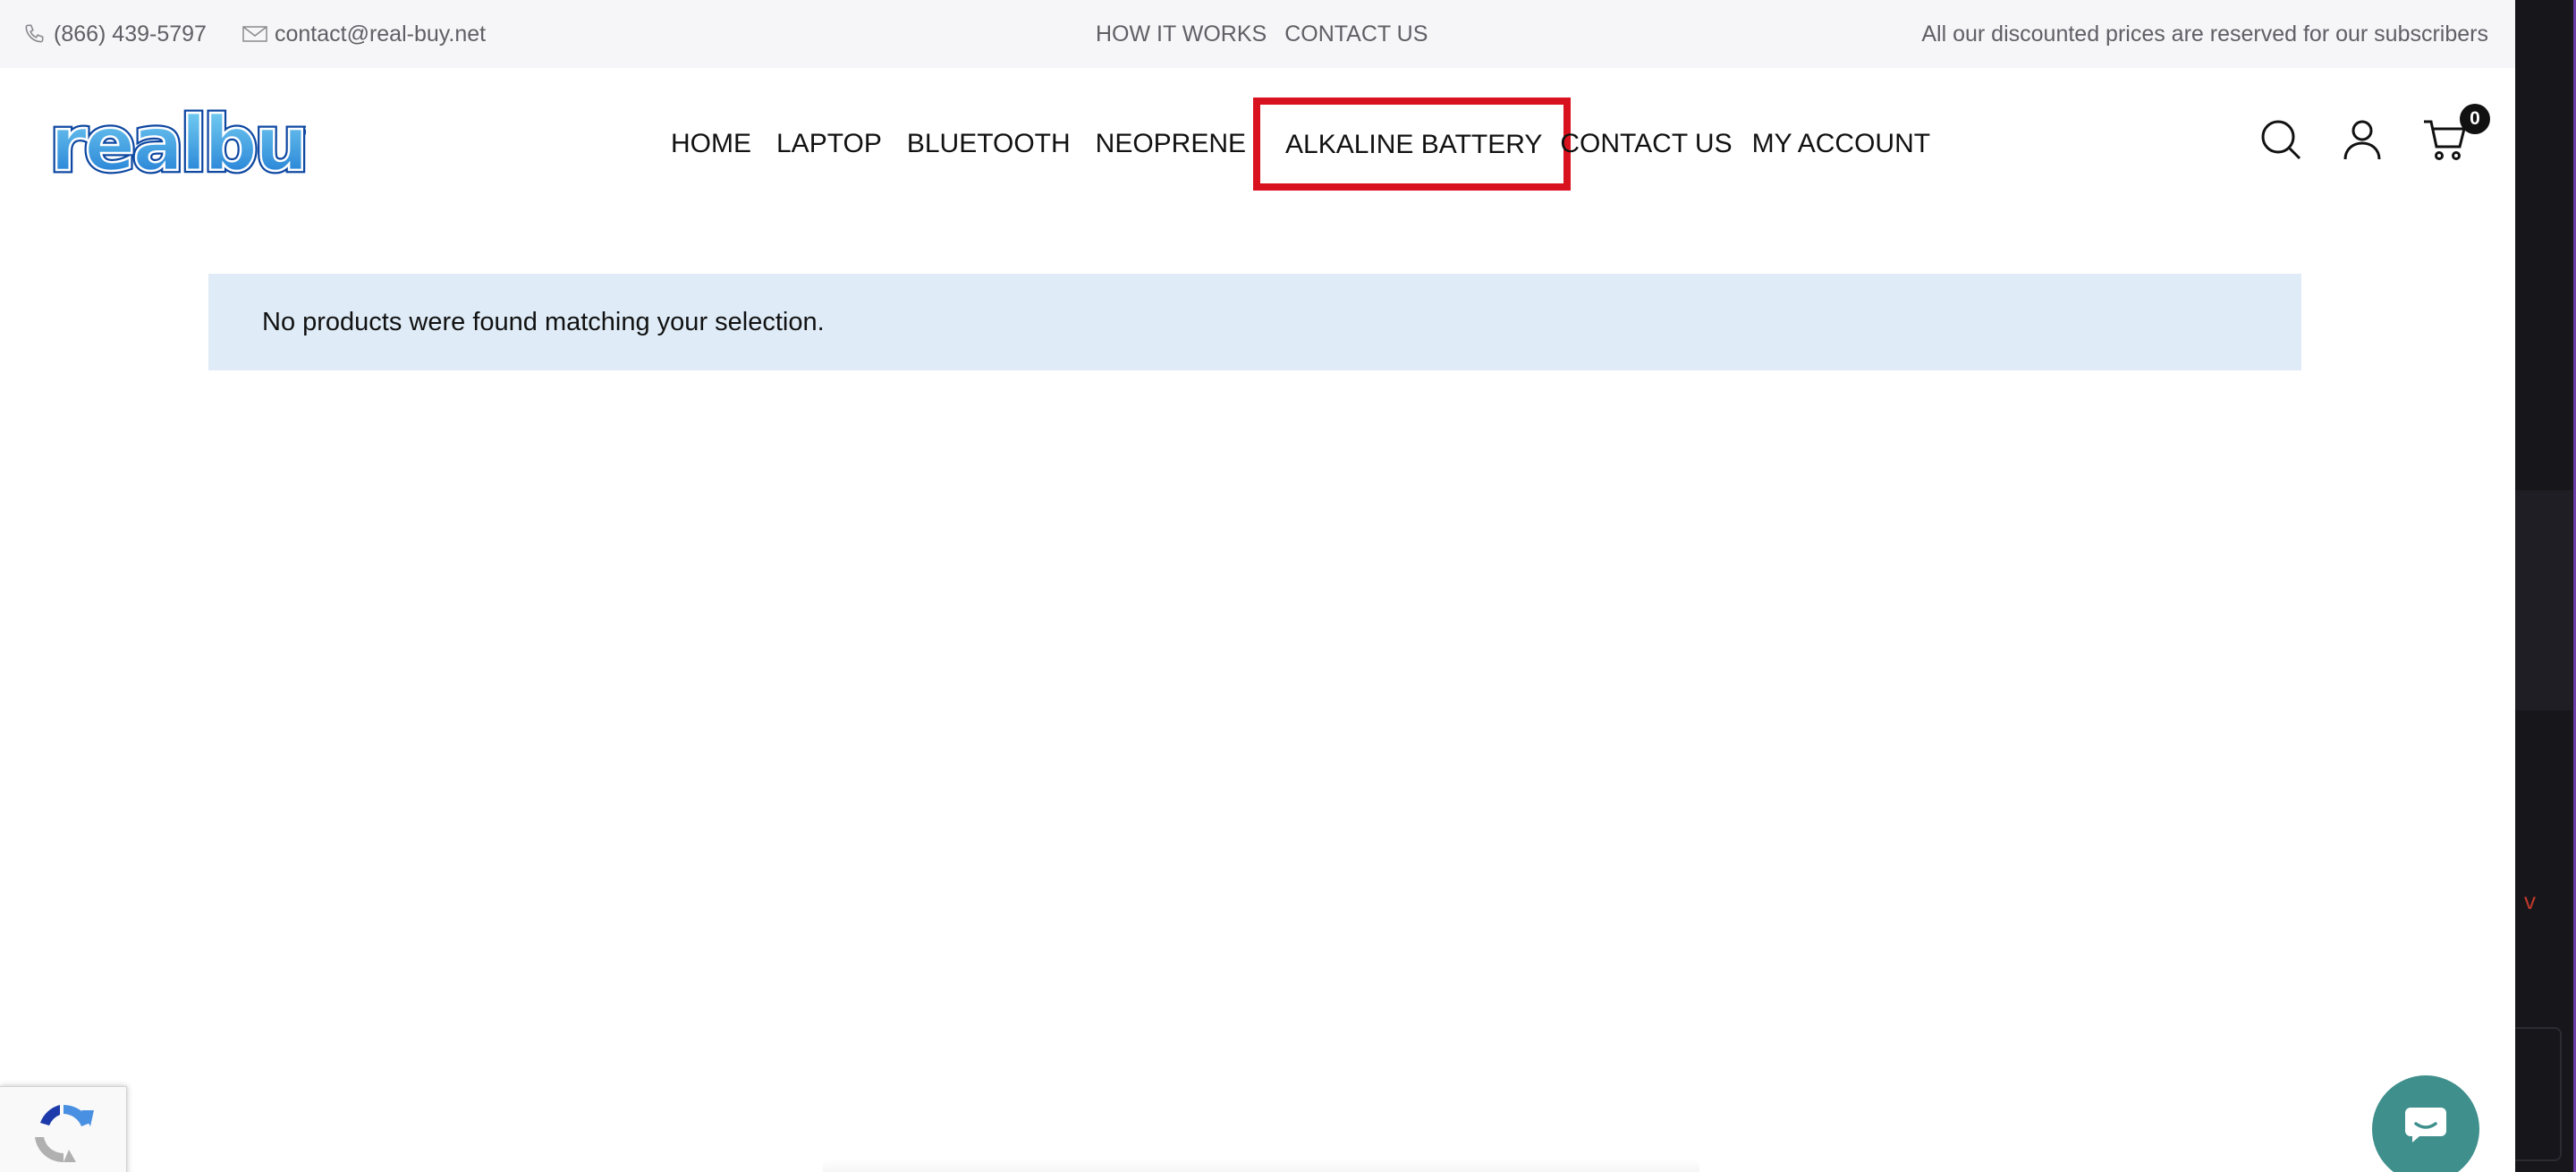 The height and width of the screenshot is (1172, 2576). I want to click on account-button, so click(2362, 142).